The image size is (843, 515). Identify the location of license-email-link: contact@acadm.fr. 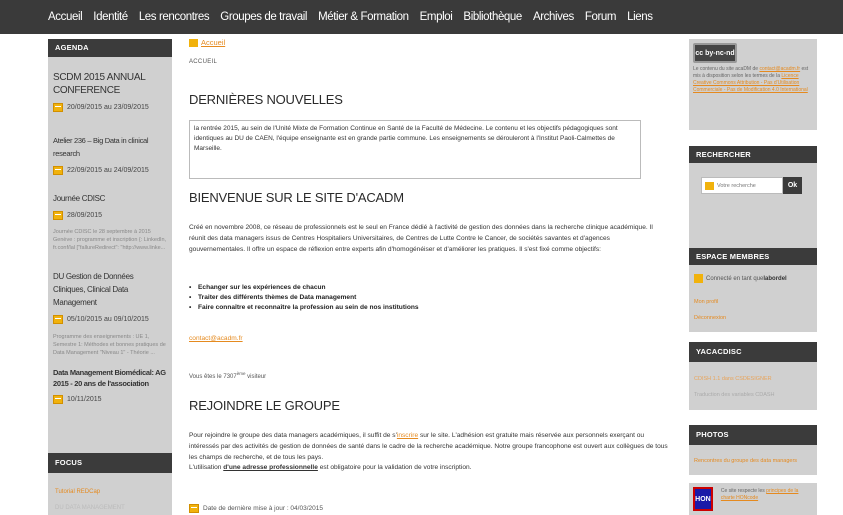
(779, 69).